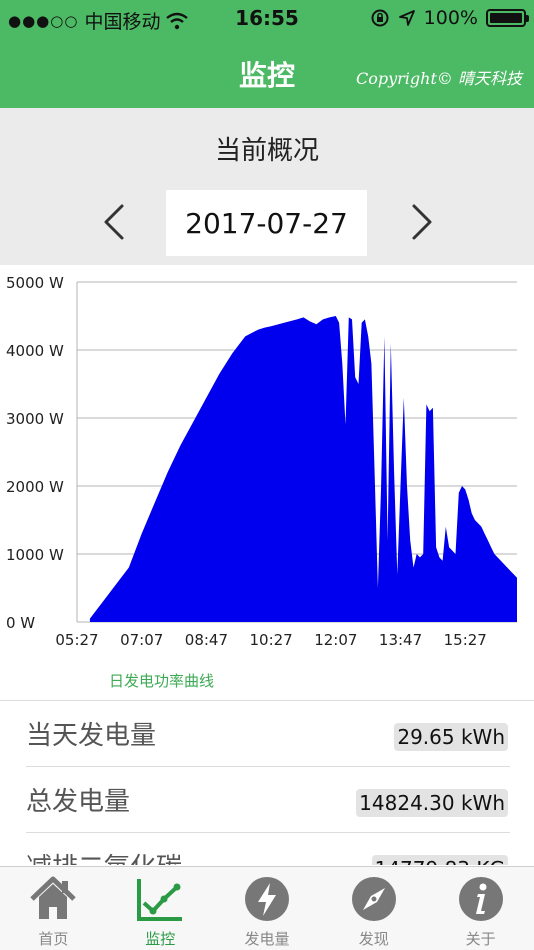  What do you see at coordinates (141, 640) in the screenshot?
I see `x-tick-label: 07:07` at bounding box center [141, 640].